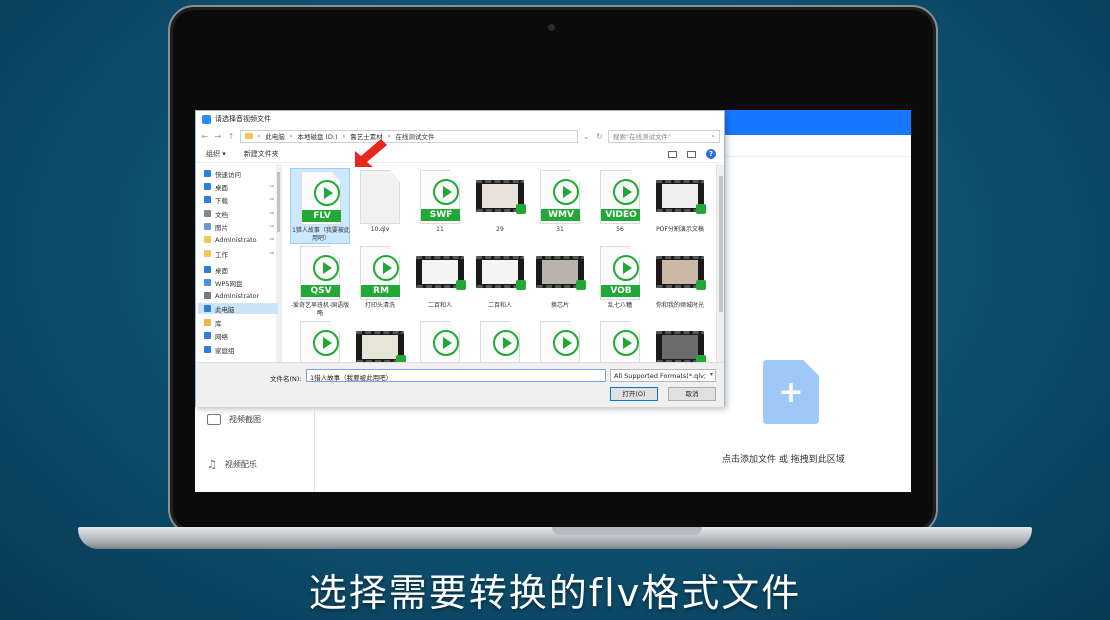 The width and height of the screenshot is (1110, 620). What do you see at coordinates (240, 295) in the screenshot?
I see `nav-item: Administrator` at bounding box center [240, 295].